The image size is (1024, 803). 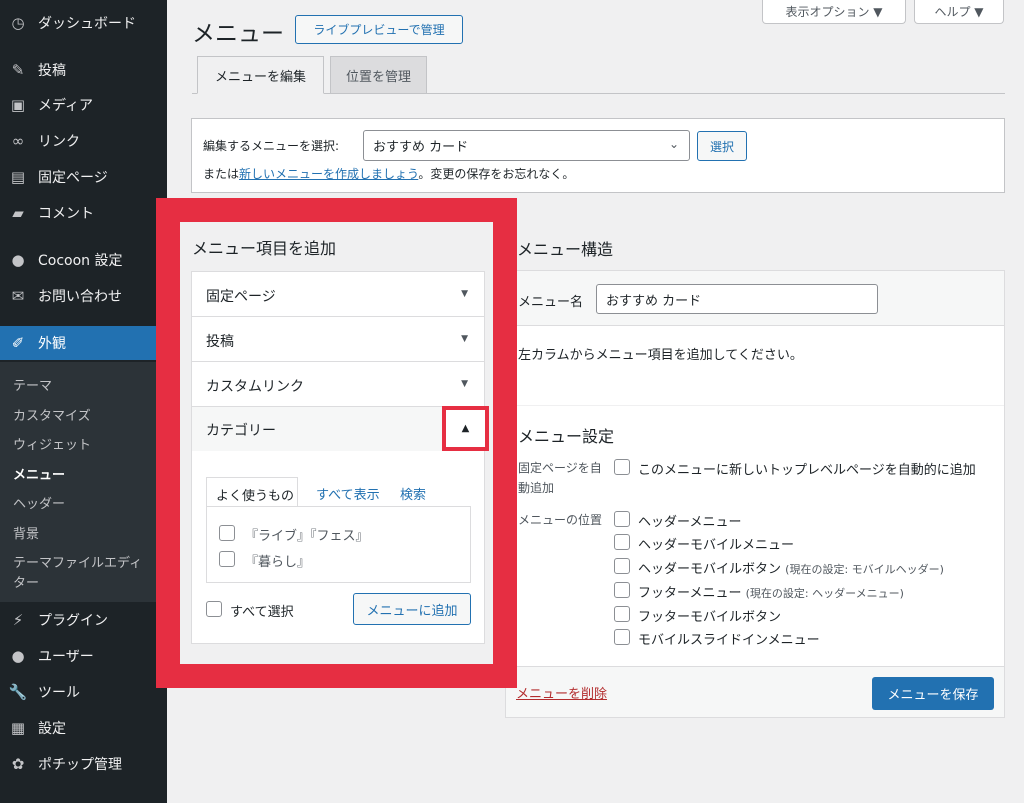 What do you see at coordinates (560, 520) in the screenshot?
I see `location-label: メニューの位置` at bounding box center [560, 520].